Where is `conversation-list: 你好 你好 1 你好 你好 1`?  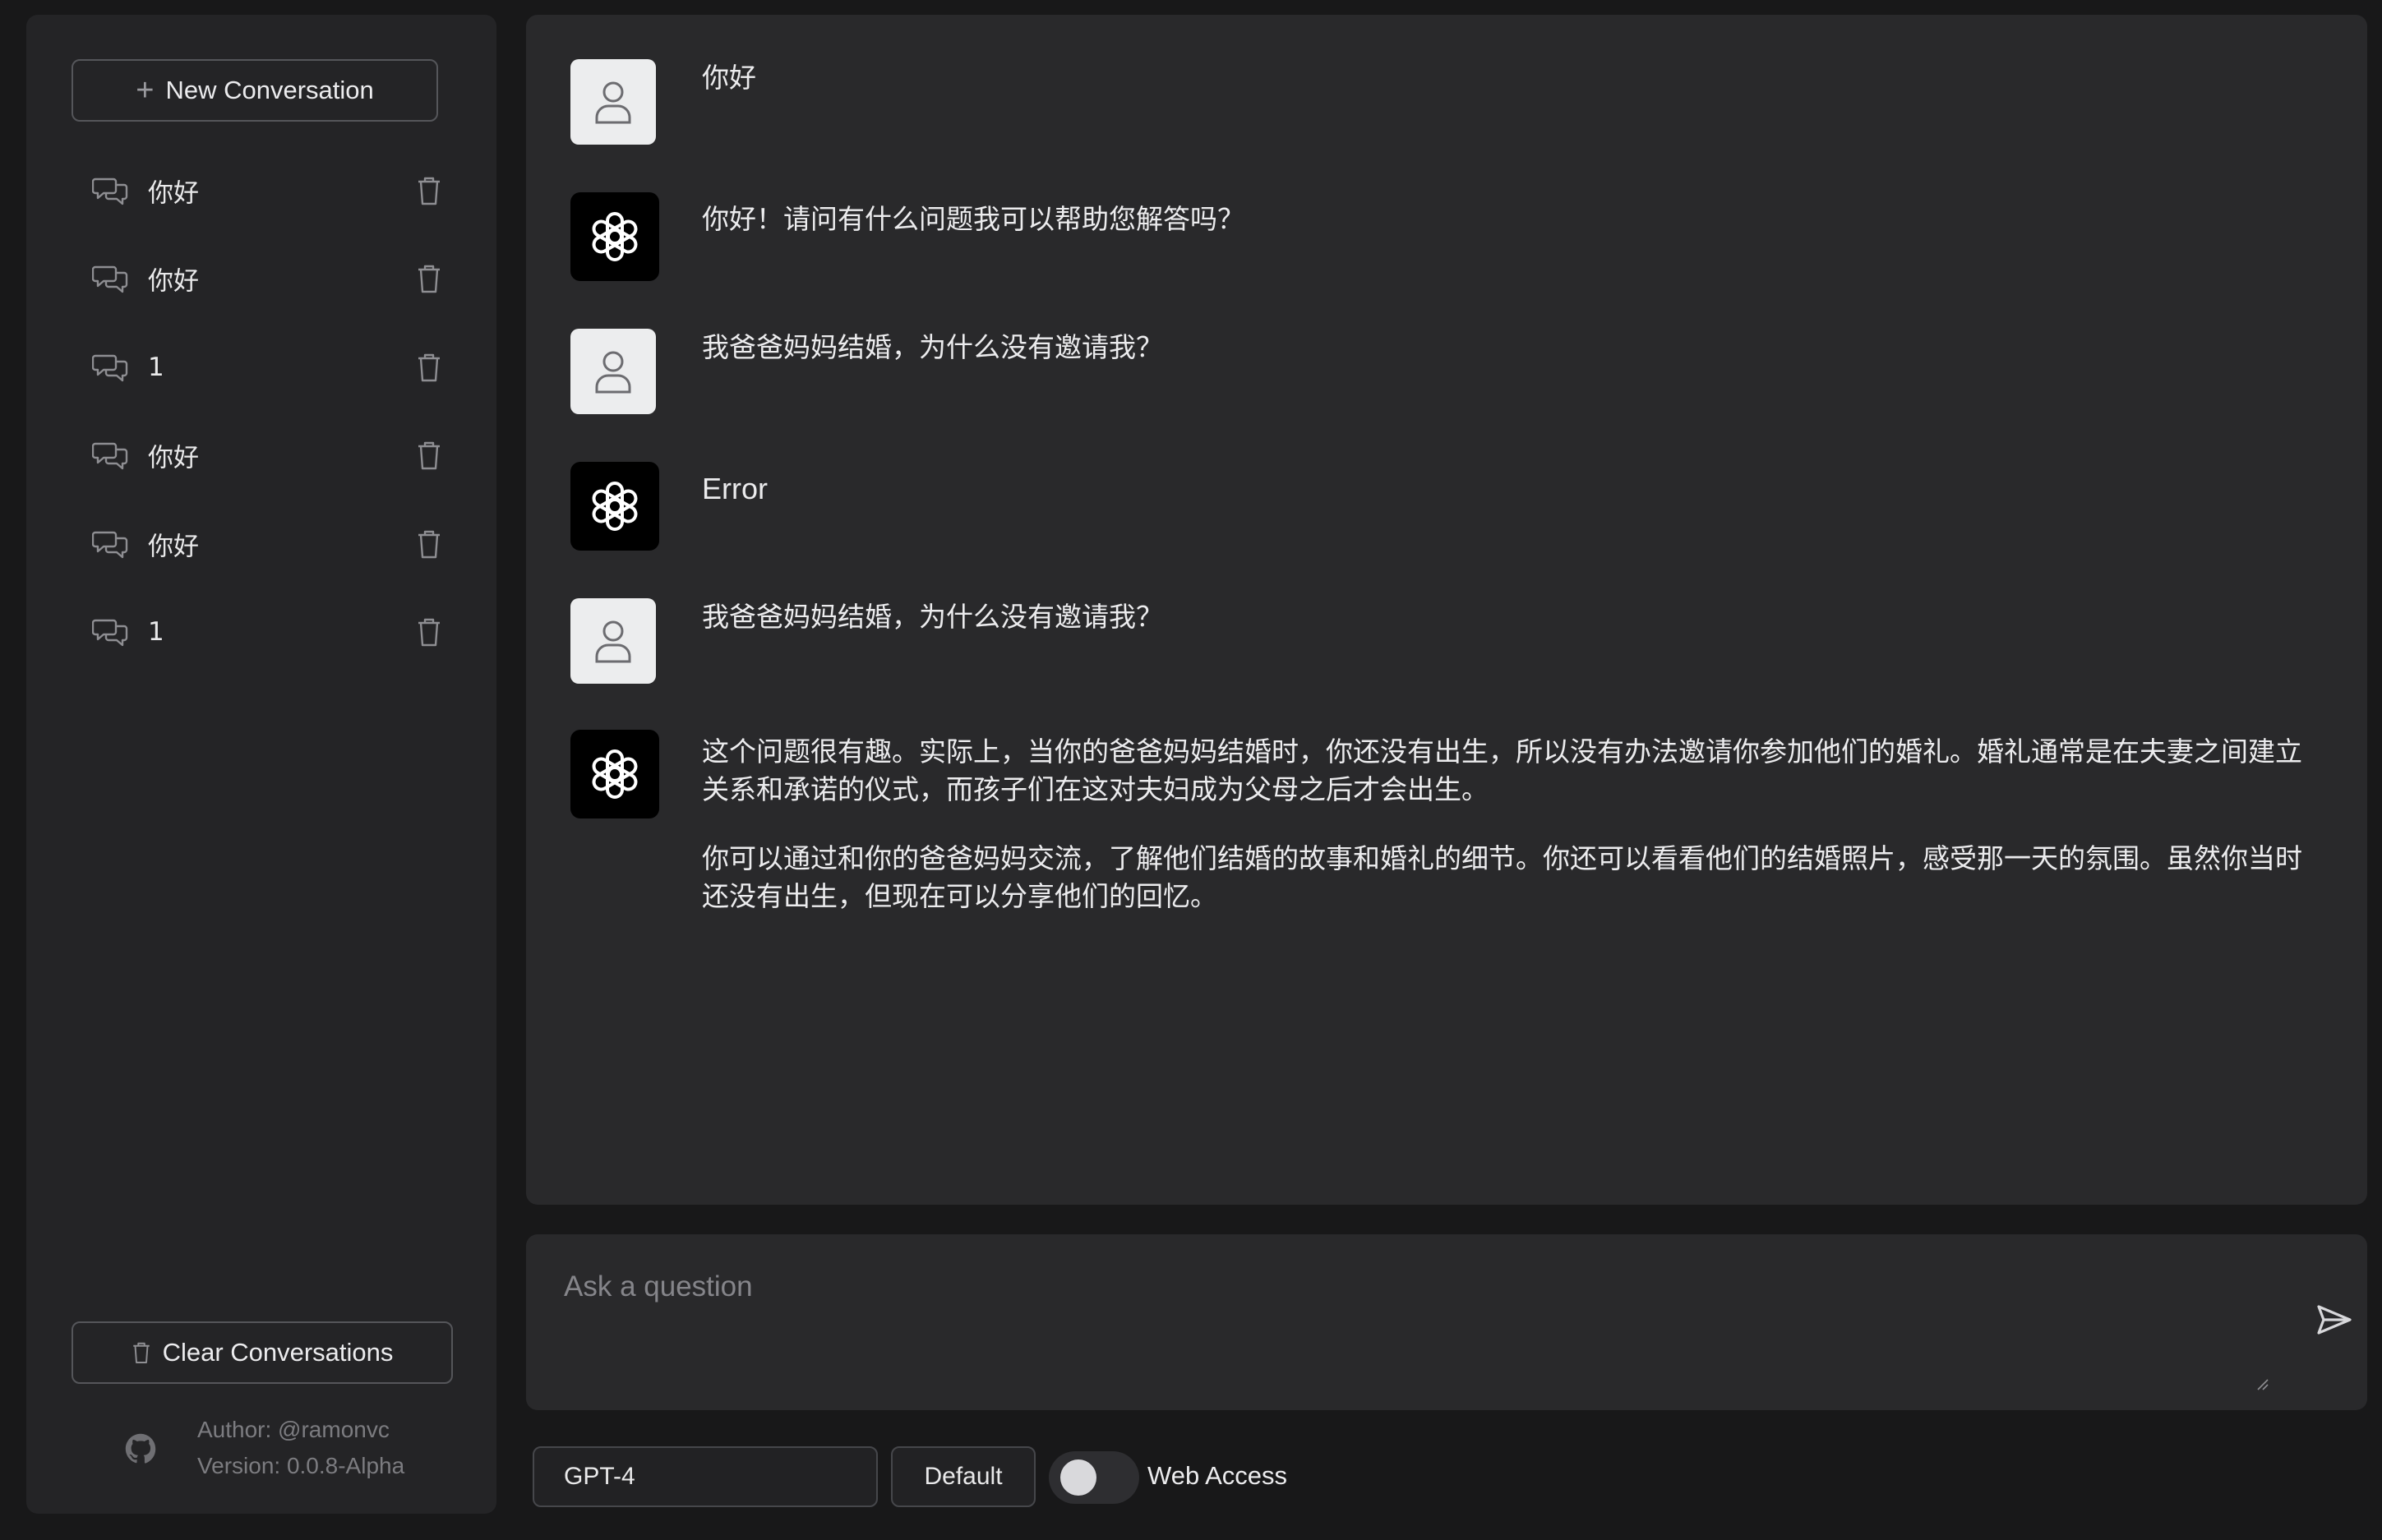 conversation-list: 你好 你好 1 你好 你好 1 is located at coordinates (261, 411).